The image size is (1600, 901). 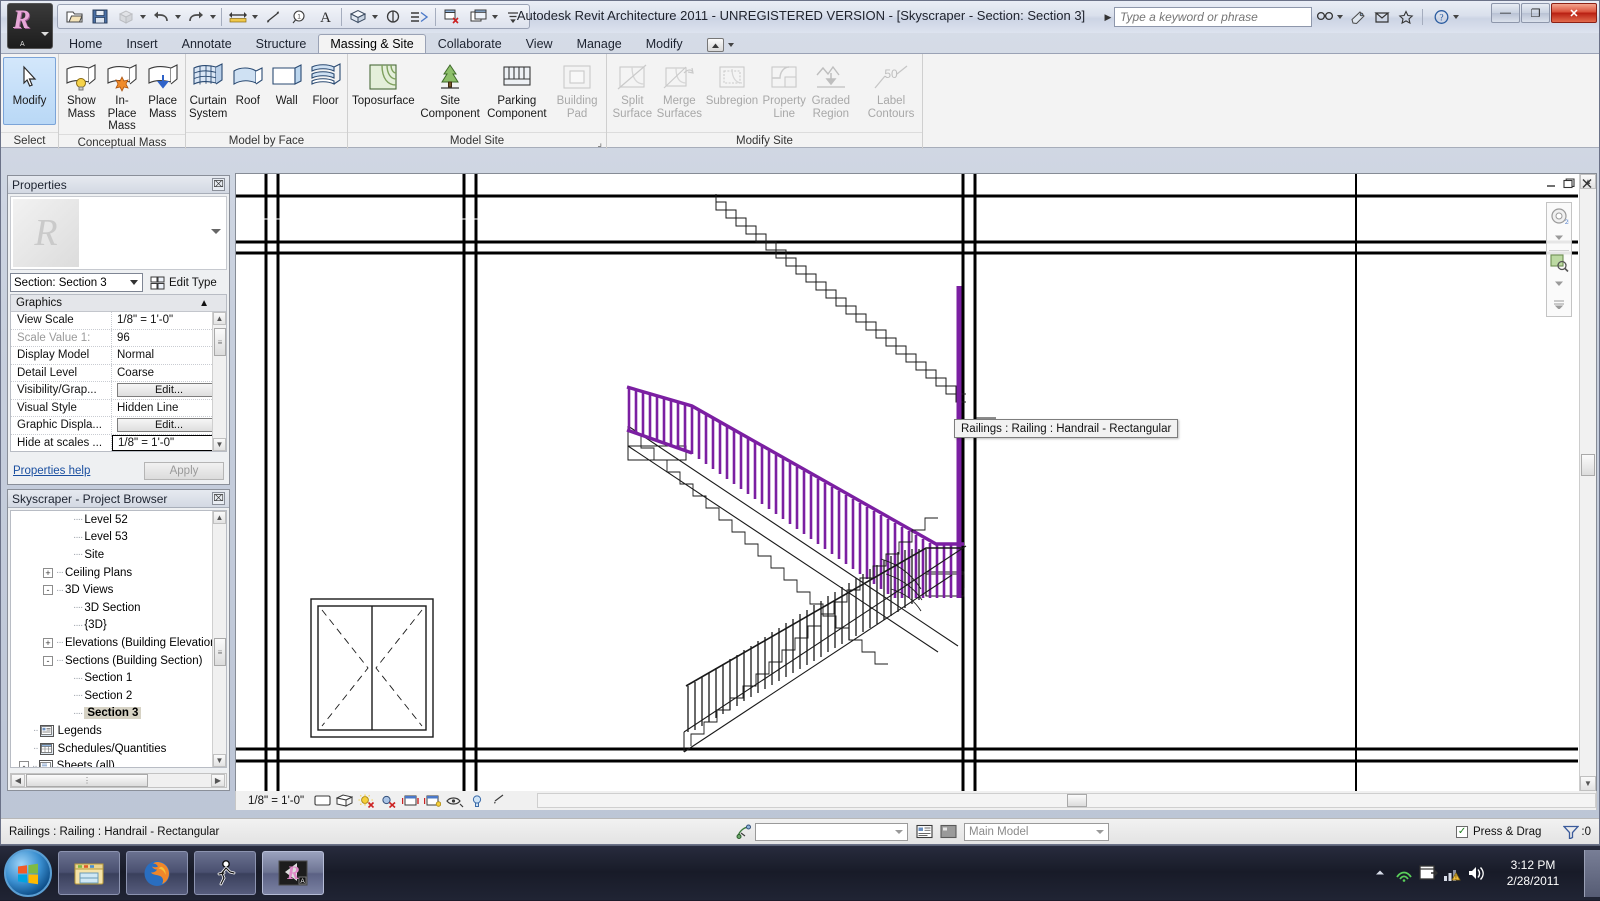 I want to click on tab-manage: Manage, so click(x=599, y=44).